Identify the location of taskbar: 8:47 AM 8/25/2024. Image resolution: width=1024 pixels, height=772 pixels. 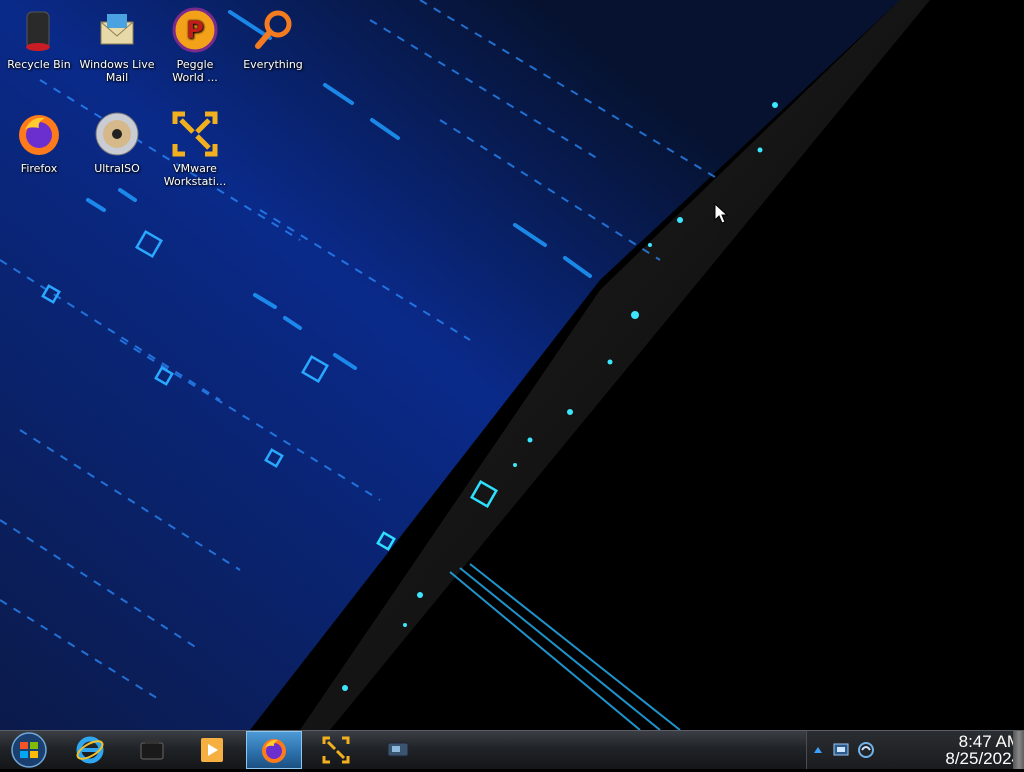
(512, 749).